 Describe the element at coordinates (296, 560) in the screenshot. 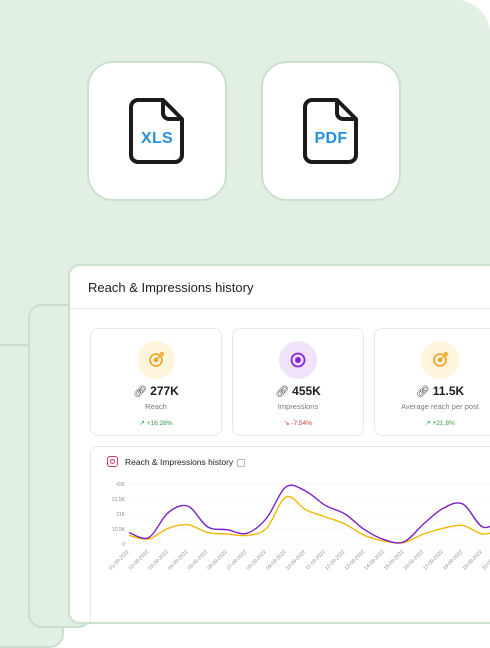

I see `x-tick-label: 10-09-2022` at that location.